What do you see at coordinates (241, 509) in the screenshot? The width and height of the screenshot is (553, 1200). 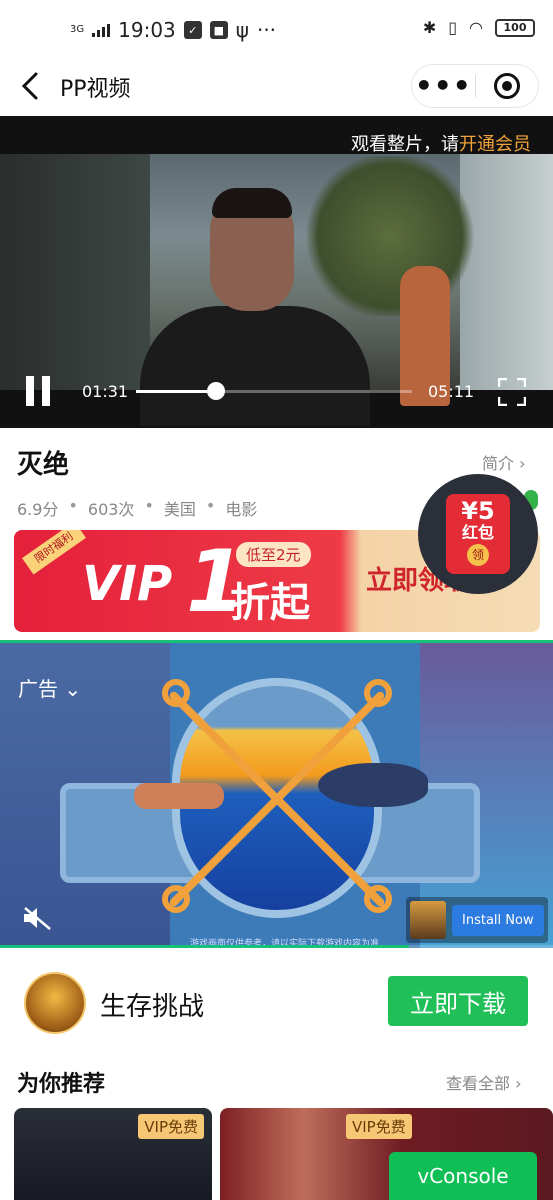 I see `category: 电影` at bounding box center [241, 509].